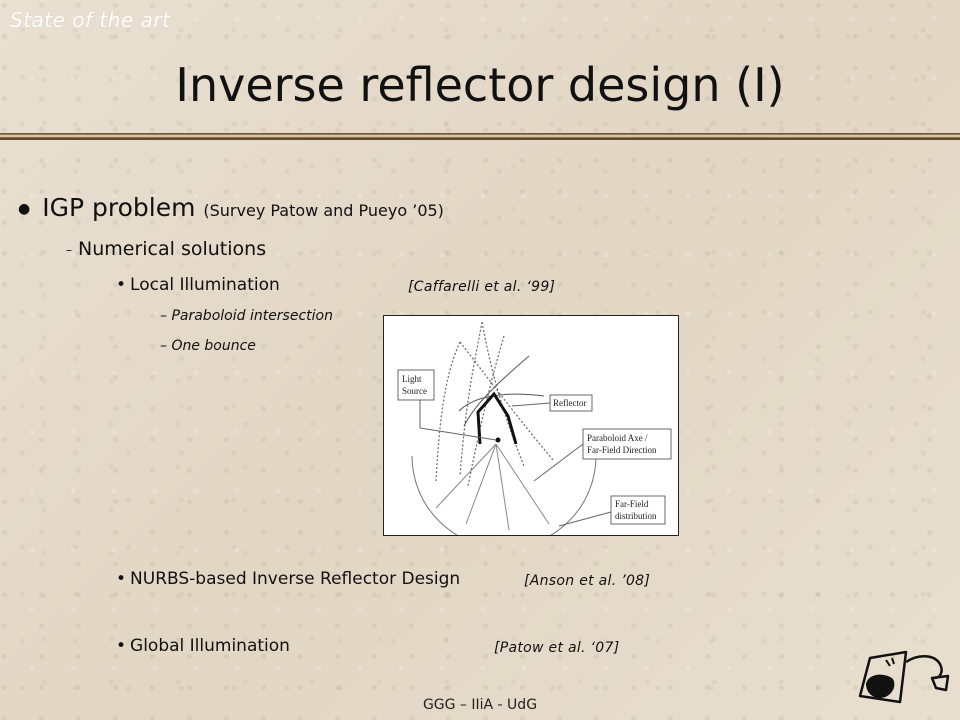  I want to click on item-label: Global Illumination, so click(210, 646).